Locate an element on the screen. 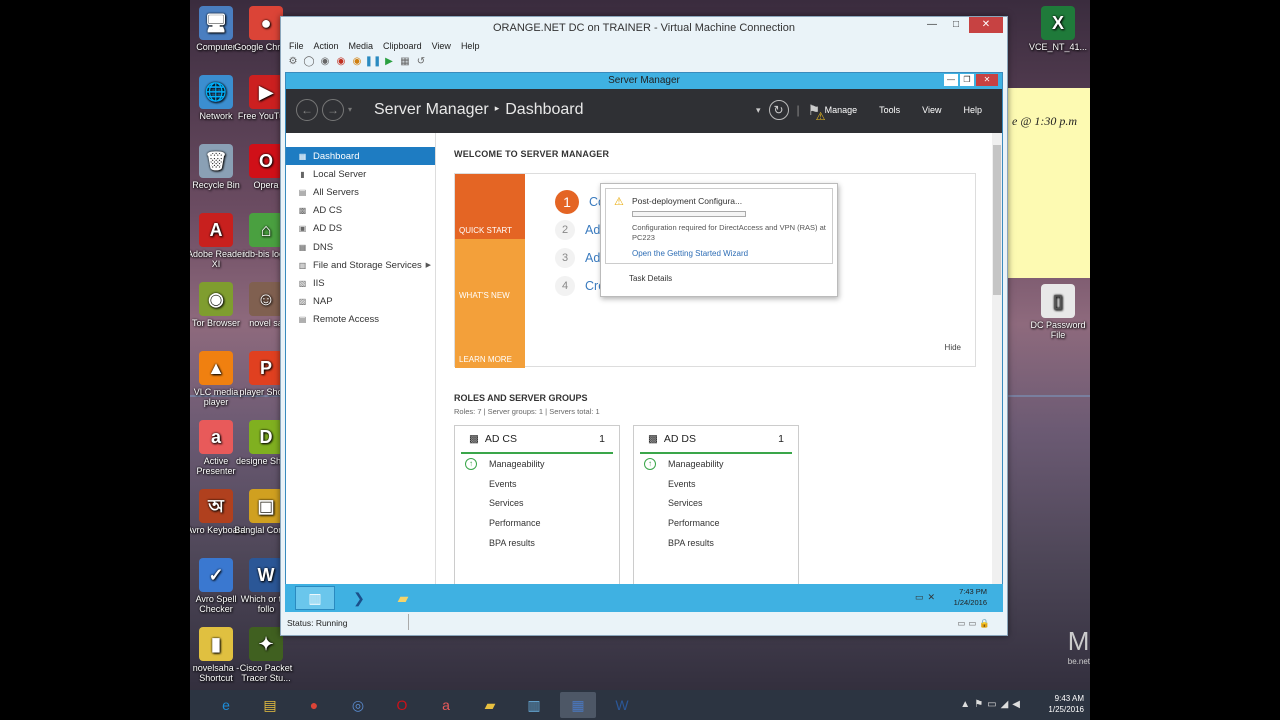 The height and width of the screenshot is (720, 1280). sidebar-item-icon: ▧ is located at coordinates (302, 283).